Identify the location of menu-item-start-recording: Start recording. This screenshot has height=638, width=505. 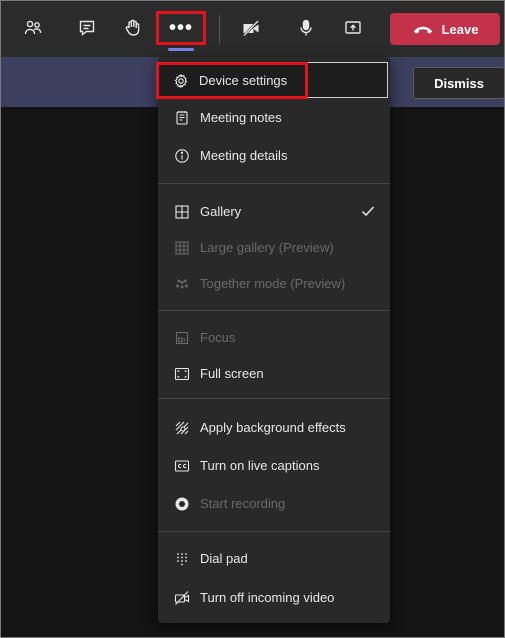
(274, 504).